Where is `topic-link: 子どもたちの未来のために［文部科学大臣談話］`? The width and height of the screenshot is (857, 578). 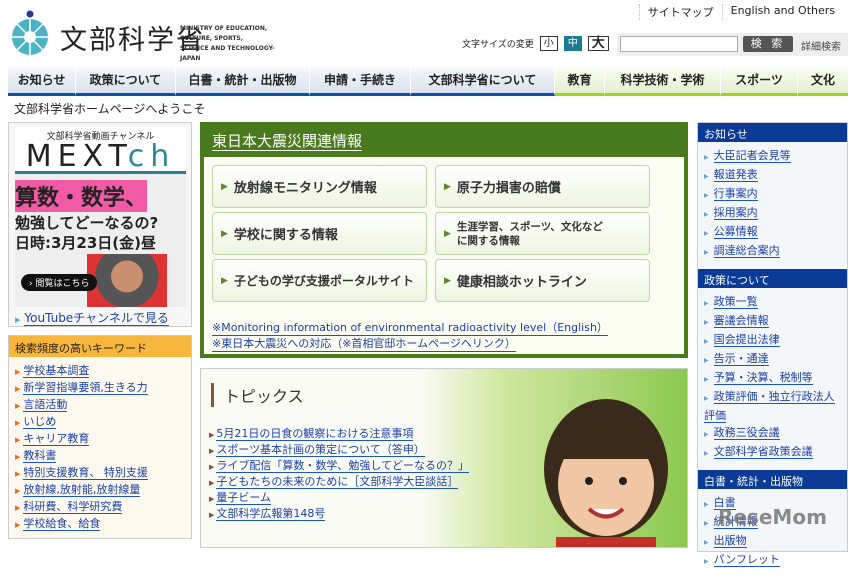
topic-link: 子どもたちの未来のために［文部科学大臣談話］ is located at coordinates (337, 482).